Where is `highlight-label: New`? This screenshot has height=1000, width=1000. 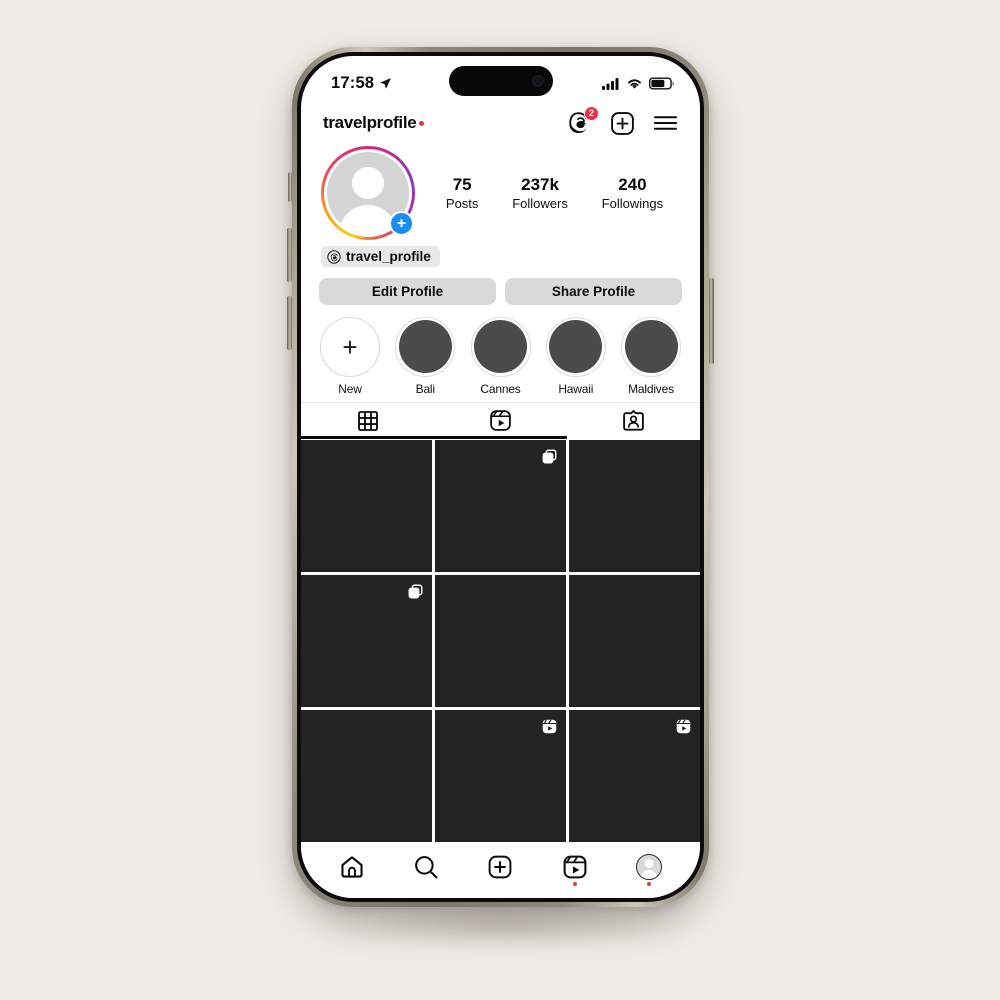
highlight-label: New is located at coordinates (350, 388).